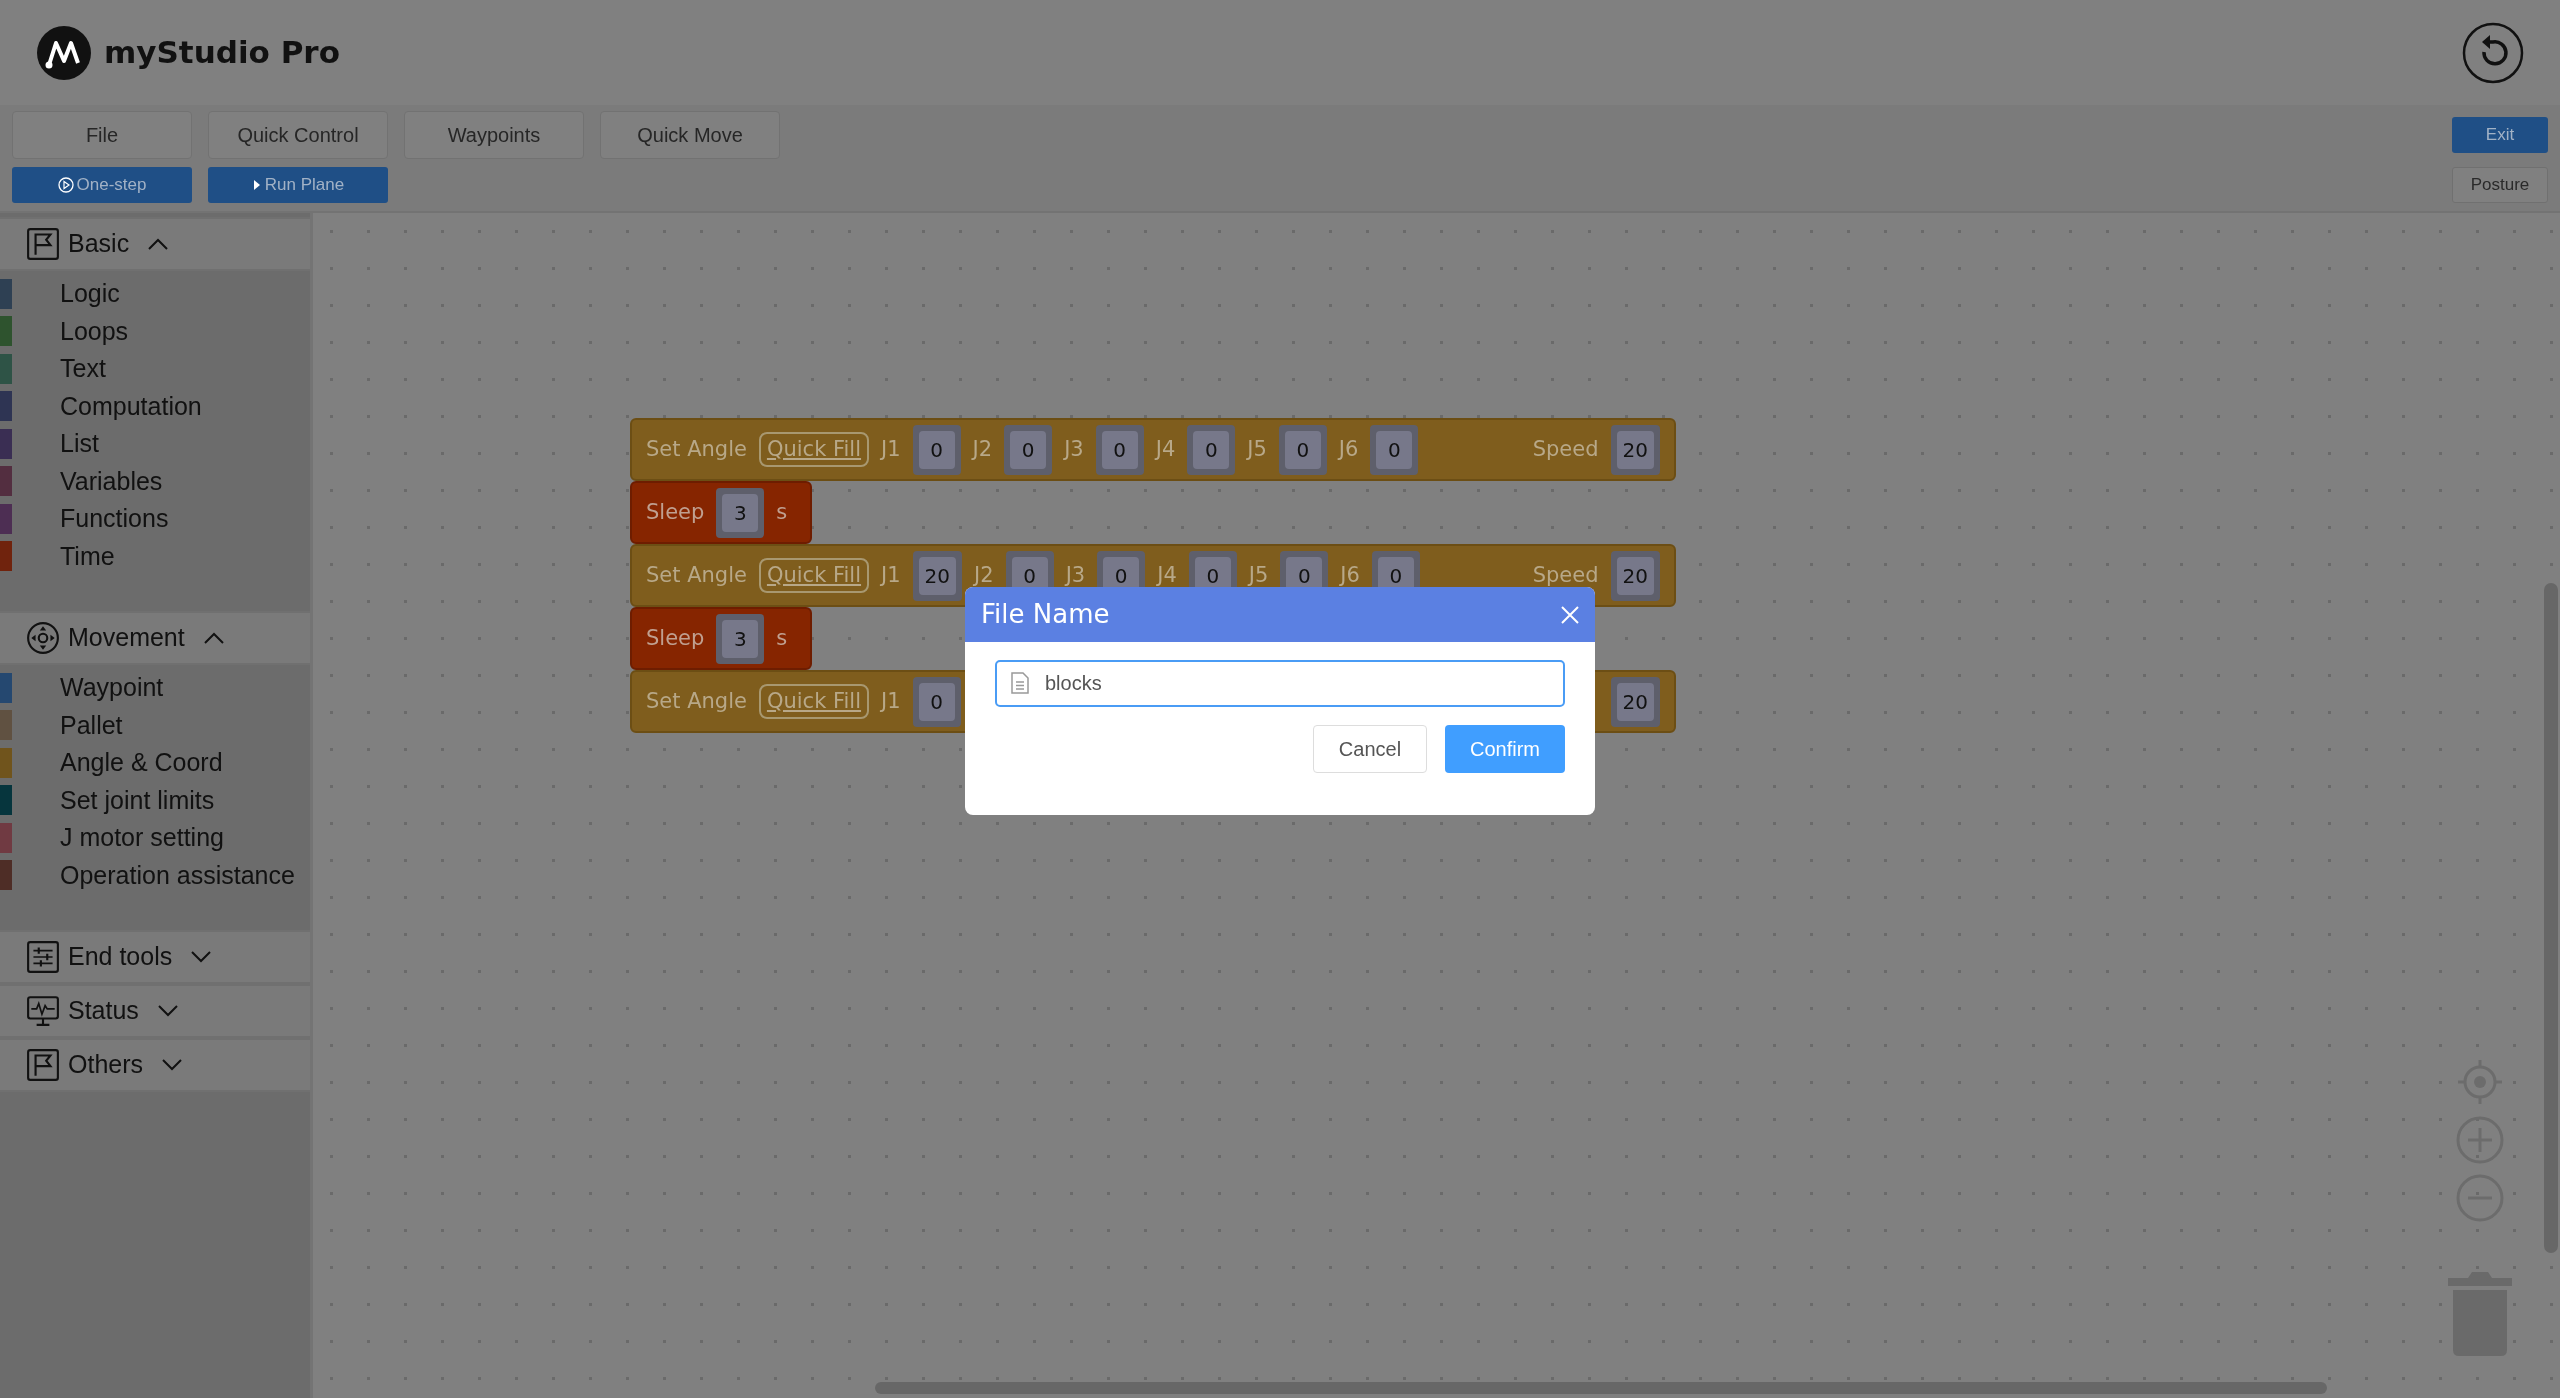  I want to click on undo-icon, so click(2493, 52).